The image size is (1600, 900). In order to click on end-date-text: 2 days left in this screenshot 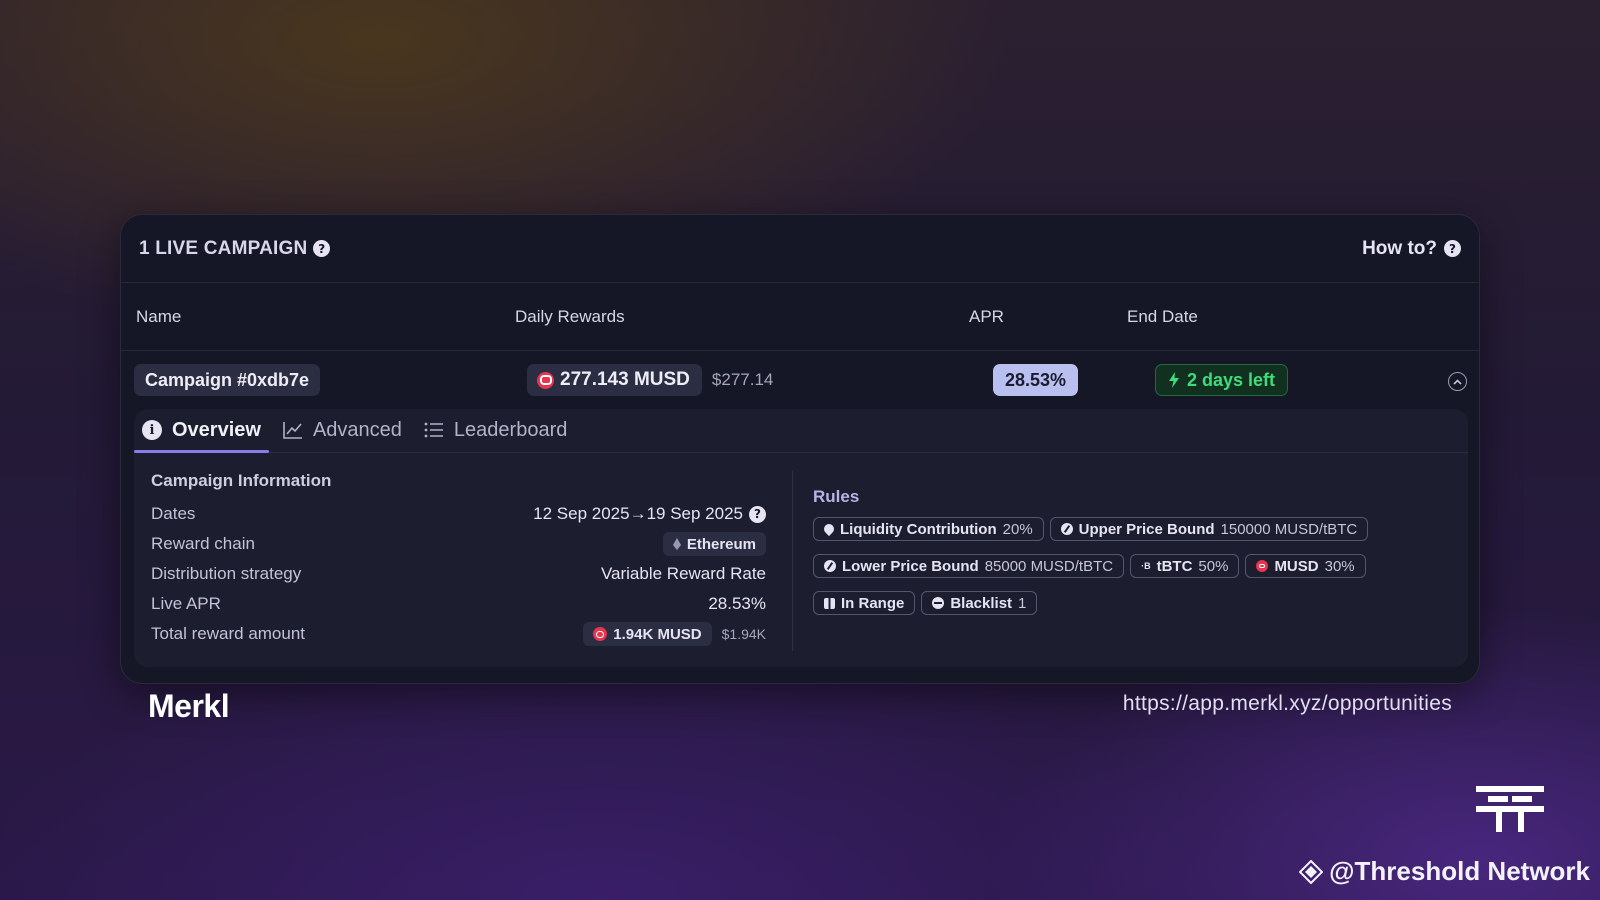, I will do `click(1231, 379)`.